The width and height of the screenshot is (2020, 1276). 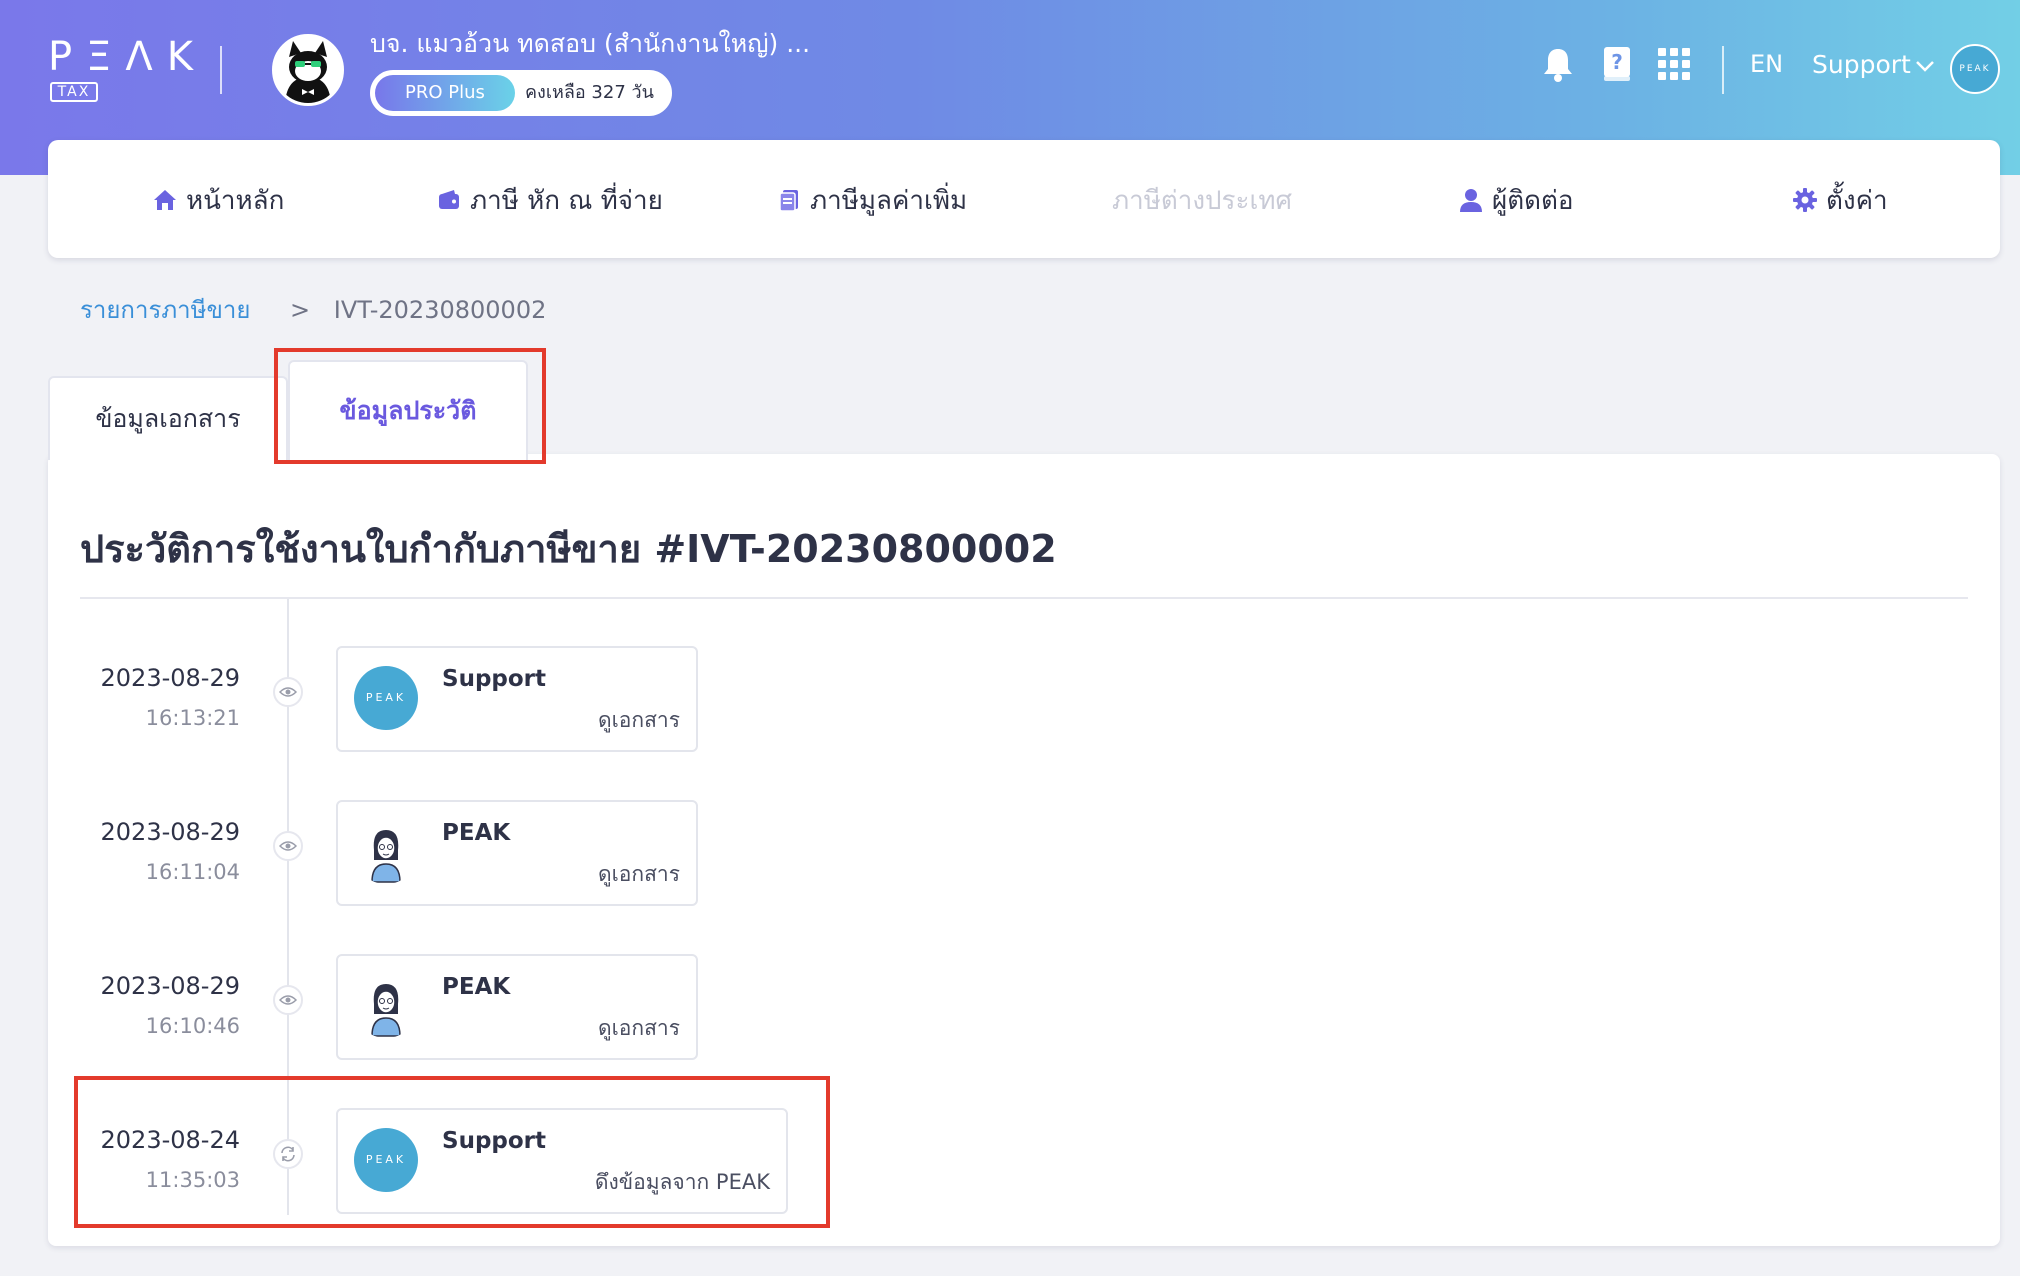 I want to click on annotation-highlight-tab, so click(x=410, y=406).